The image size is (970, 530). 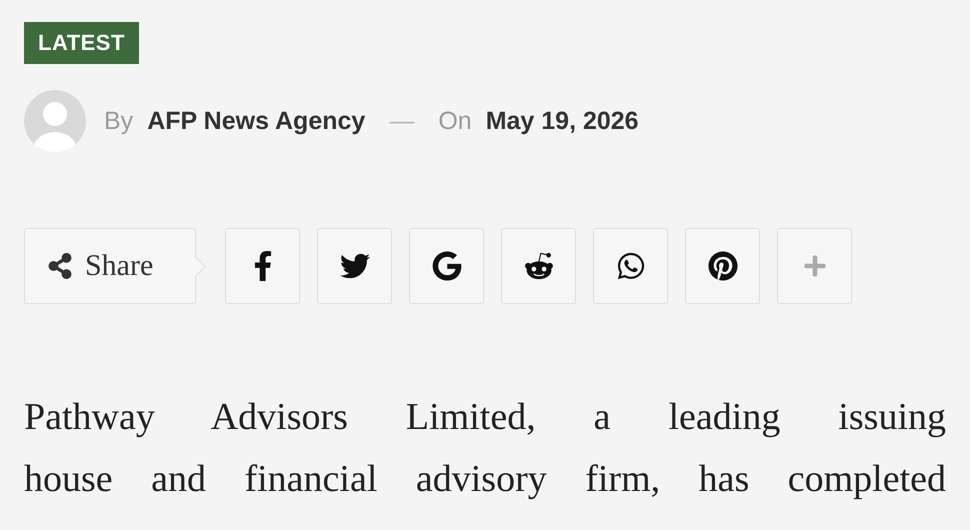 I want to click on share-icon, so click(x=60, y=266).